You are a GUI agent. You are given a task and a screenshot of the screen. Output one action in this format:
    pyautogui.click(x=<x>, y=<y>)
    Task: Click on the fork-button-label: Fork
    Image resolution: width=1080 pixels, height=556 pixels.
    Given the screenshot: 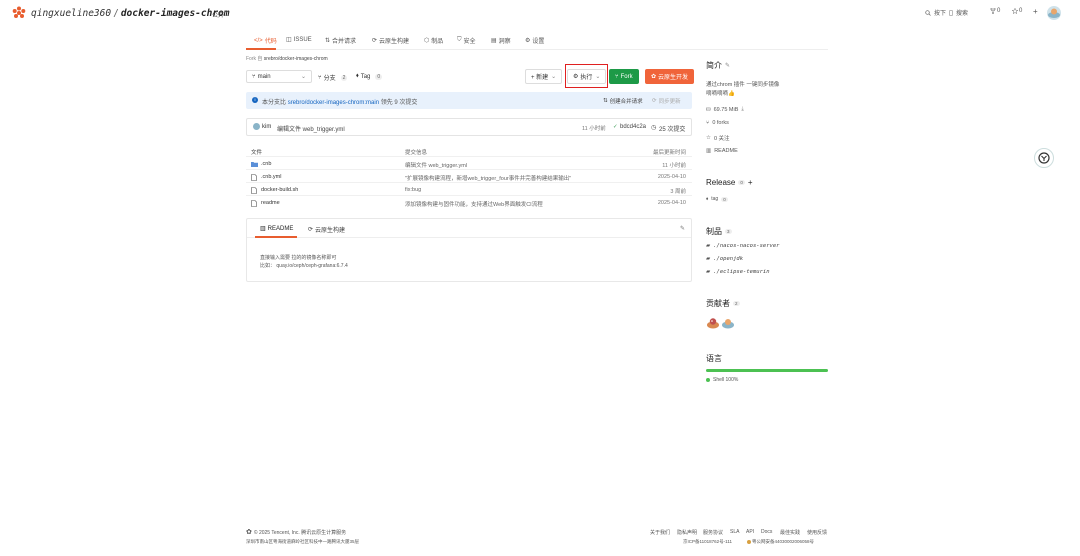 What is the action you would take?
    pyautogui.click(x=626, y=76)
    